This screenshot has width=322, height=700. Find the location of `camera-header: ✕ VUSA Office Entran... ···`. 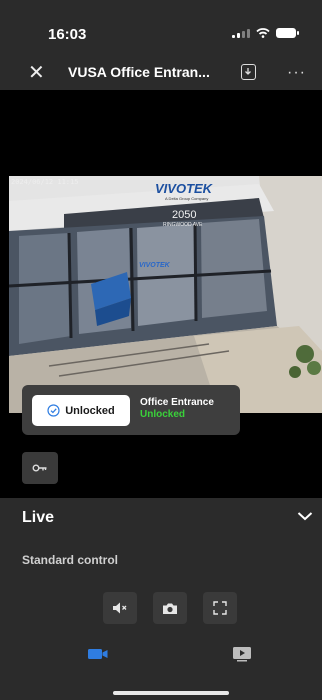

camera-header: ✕ VUSA Office Entran... ··· is located at coordinates (161, 73).